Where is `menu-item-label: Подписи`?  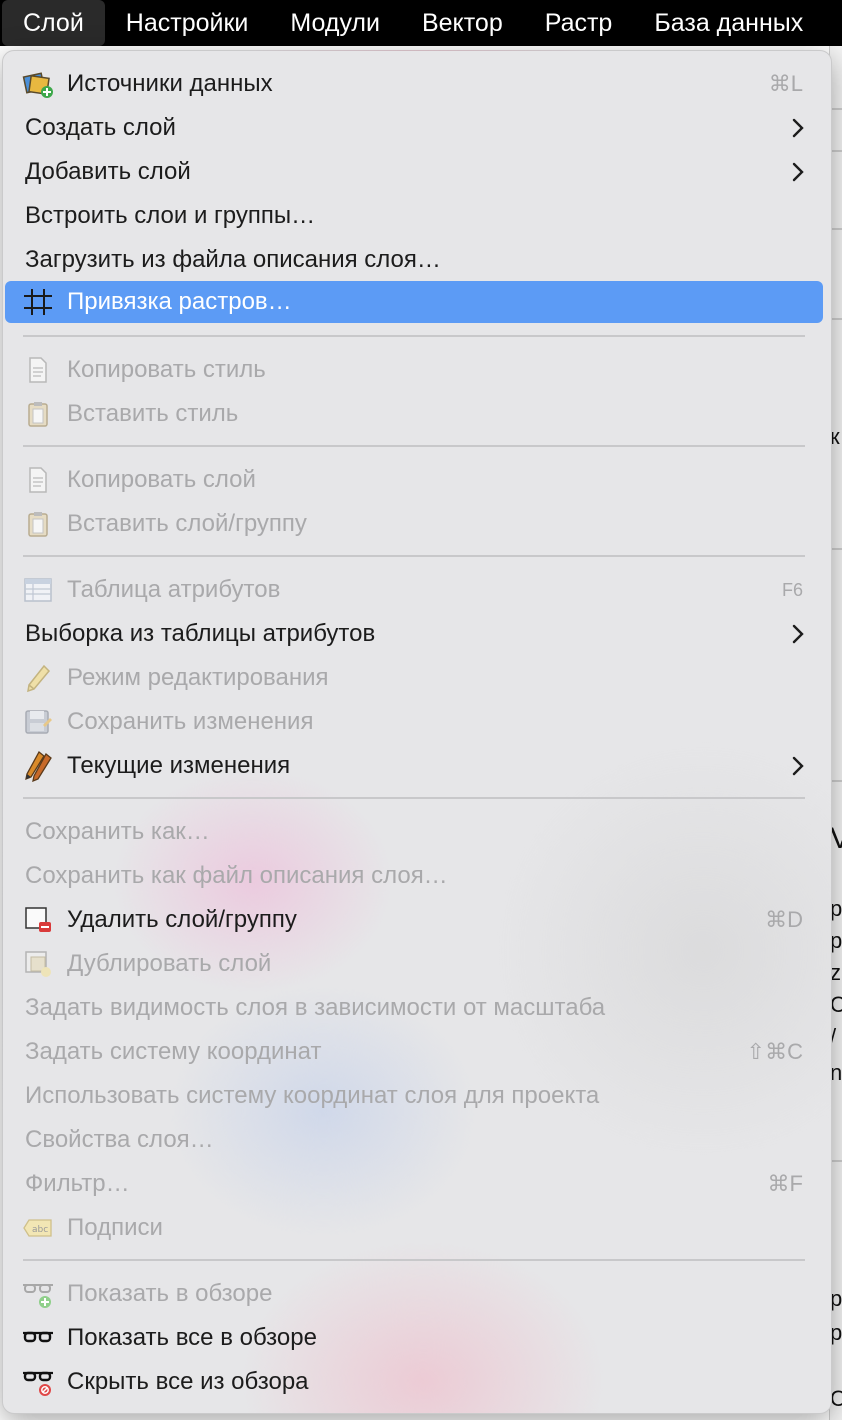
menu-item-label: Подписи is located at coordinates (115, 1227).